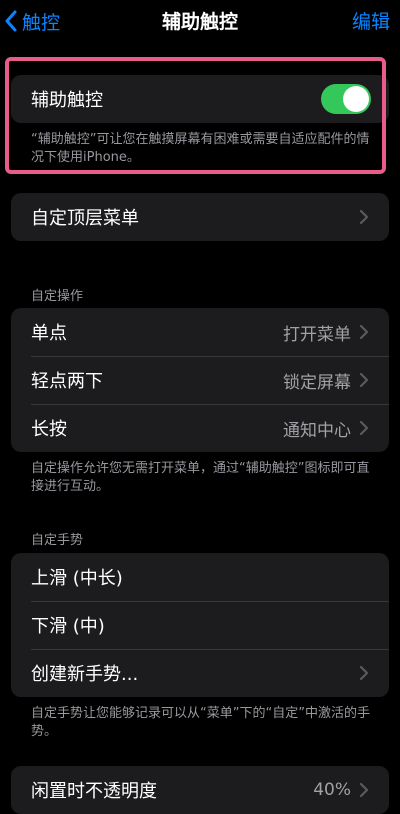 The image size is (400, 814). What do you see at coordinates (317, 334) in the screenshot?
I see `single-tap-value: 打开菜单` at bounding box center [317, 334].